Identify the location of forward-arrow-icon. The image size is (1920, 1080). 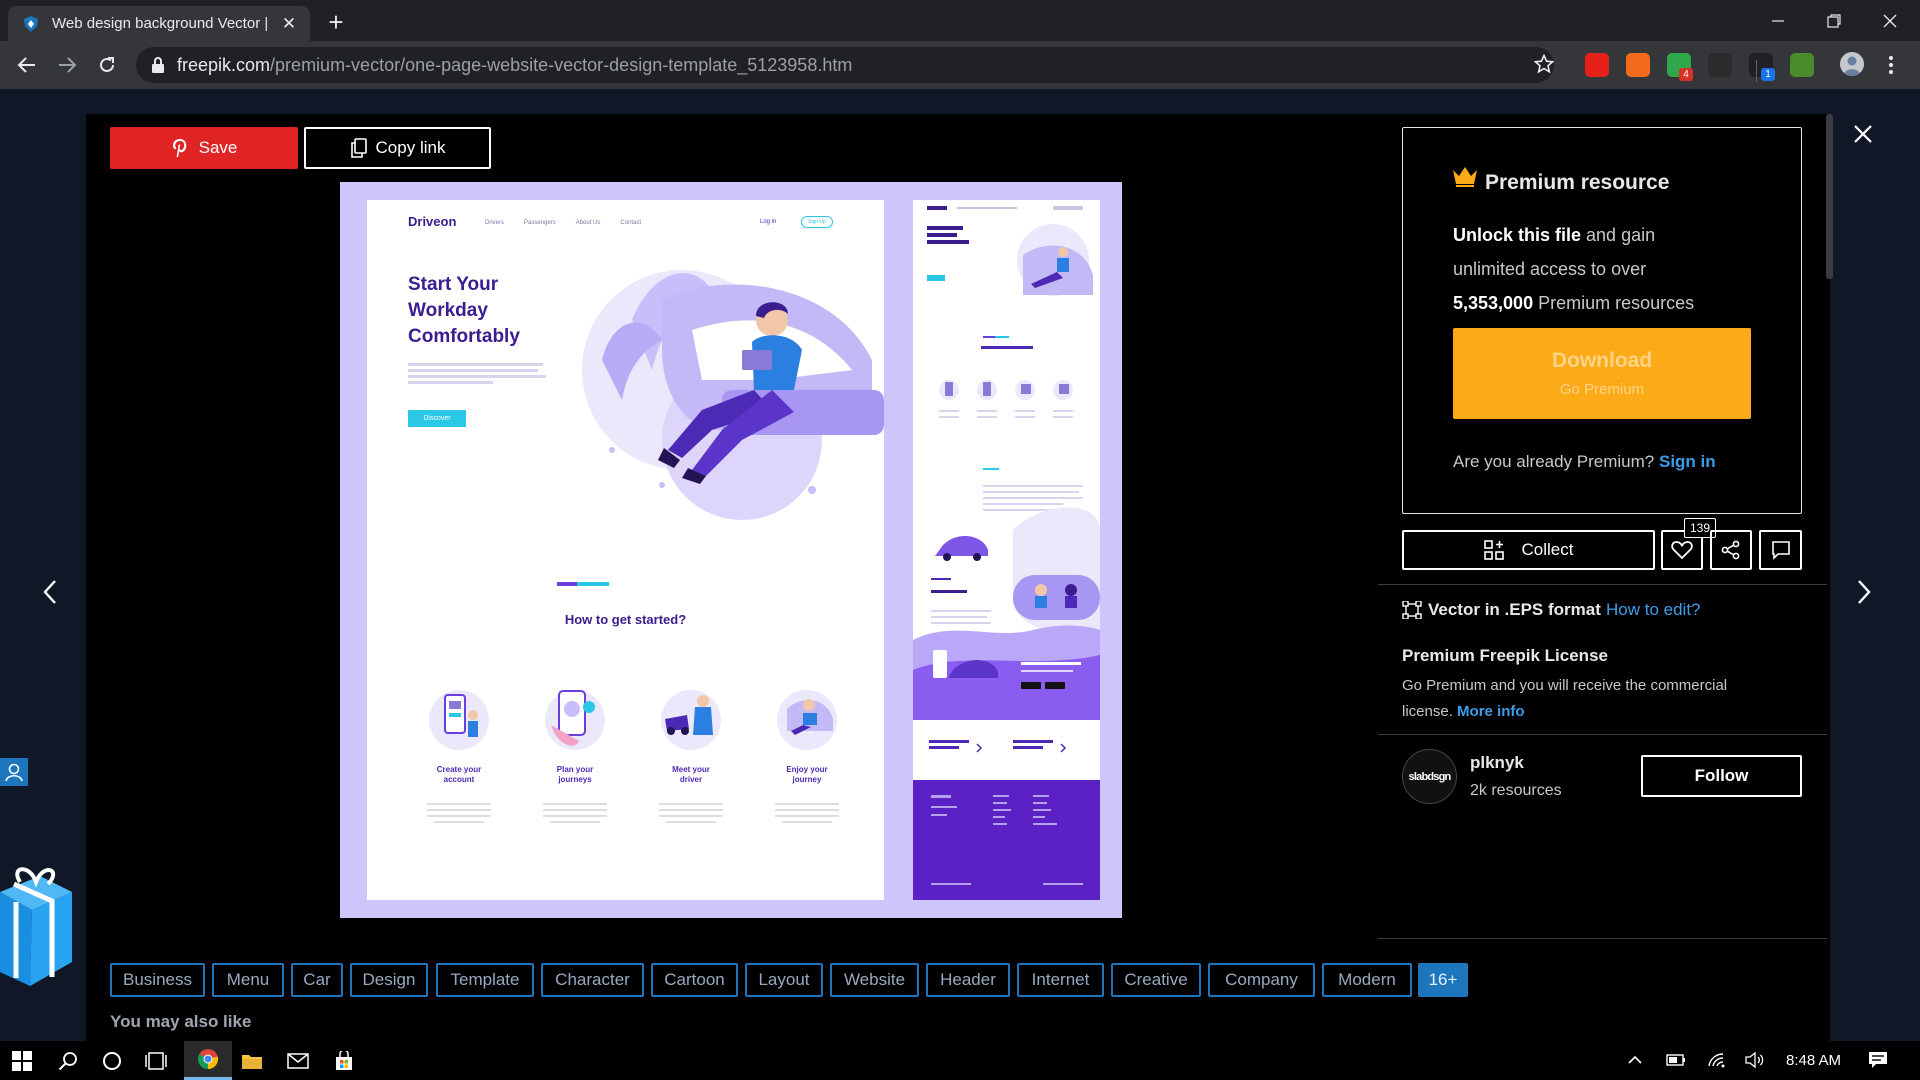
(67, 65).